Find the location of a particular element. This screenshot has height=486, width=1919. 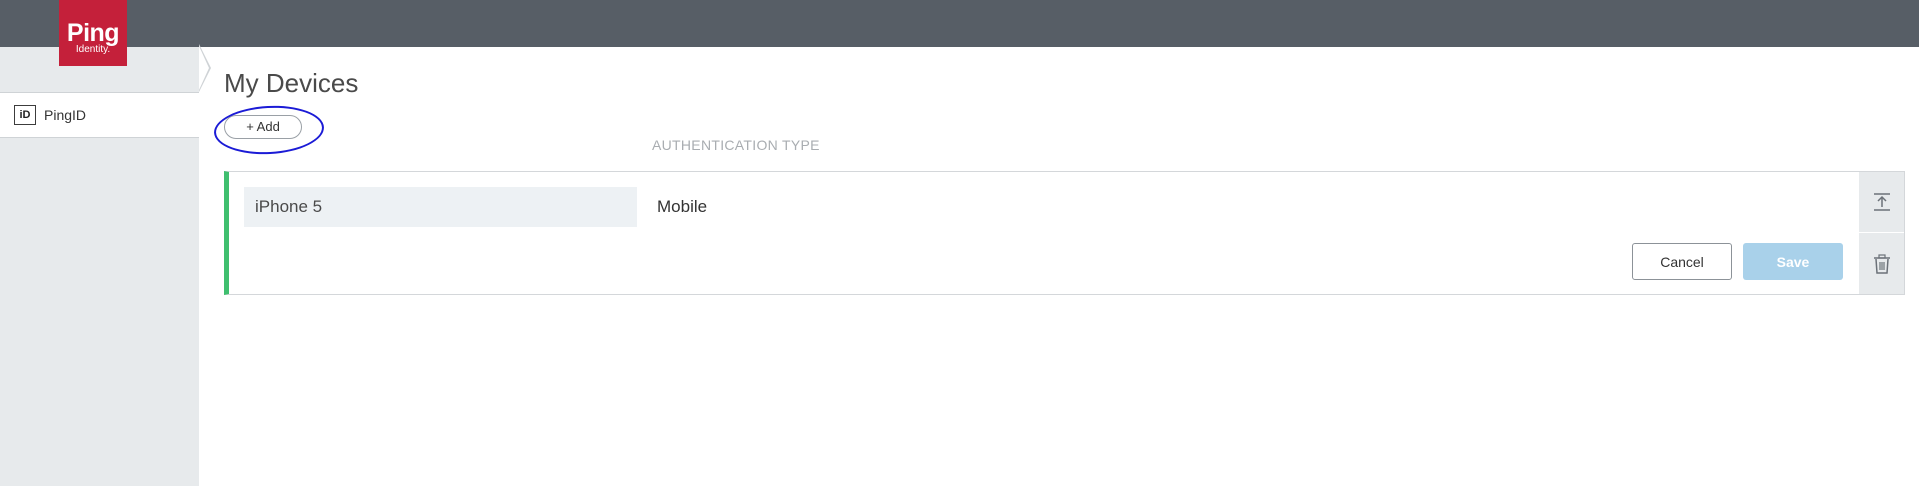

make-primary-button is located at coordinates (1881, 202).